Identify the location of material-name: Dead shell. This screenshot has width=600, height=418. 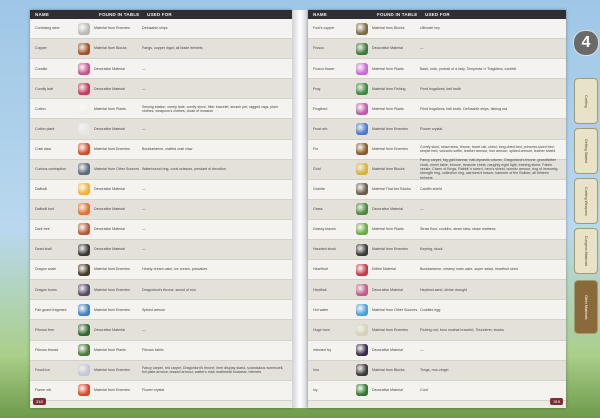
(43, 249).